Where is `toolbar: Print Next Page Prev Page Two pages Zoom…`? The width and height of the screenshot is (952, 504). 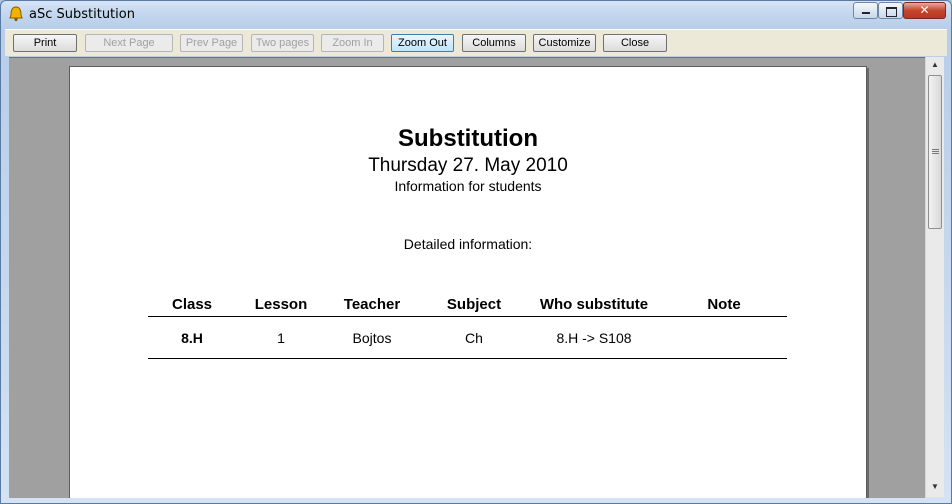
toolbar: Print Next Page Prev Page Two pages Zoom… is located at coordinates (476, 42).